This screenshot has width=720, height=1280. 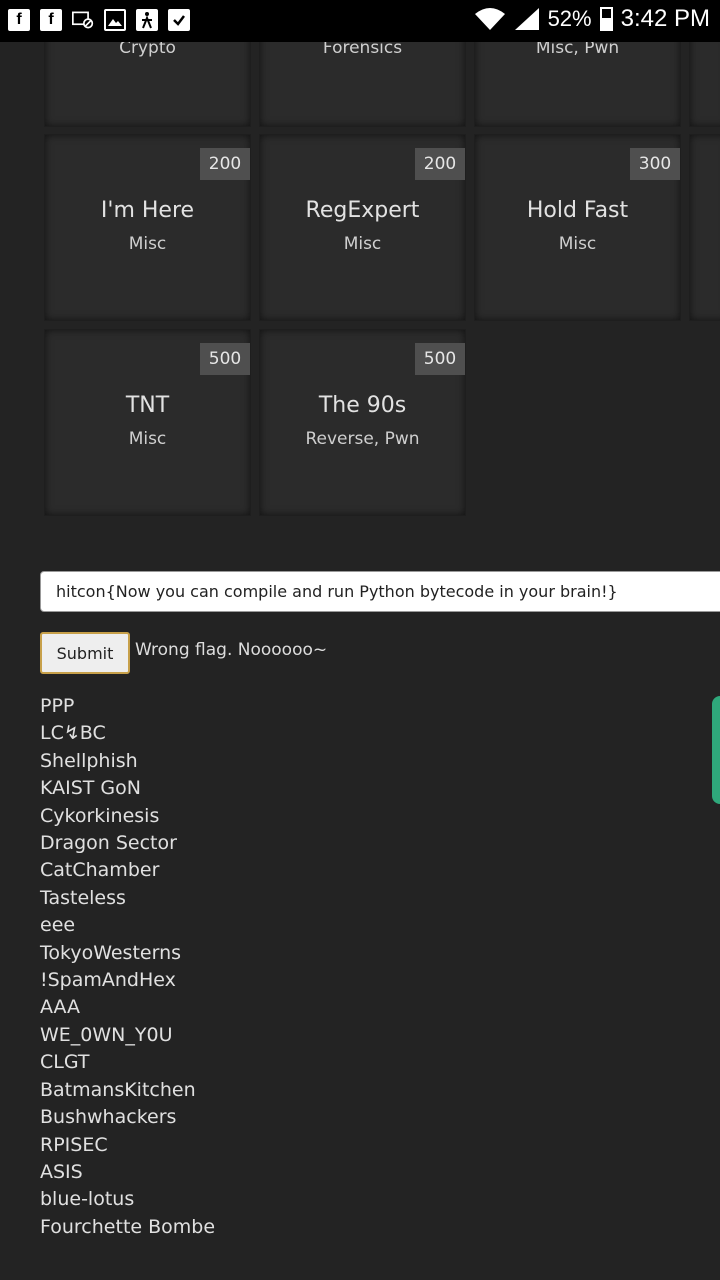 What do you see at coordinates (716, 750) in the screenshot?
I see `side-drawer-tab` at bounding box center [716, 750].